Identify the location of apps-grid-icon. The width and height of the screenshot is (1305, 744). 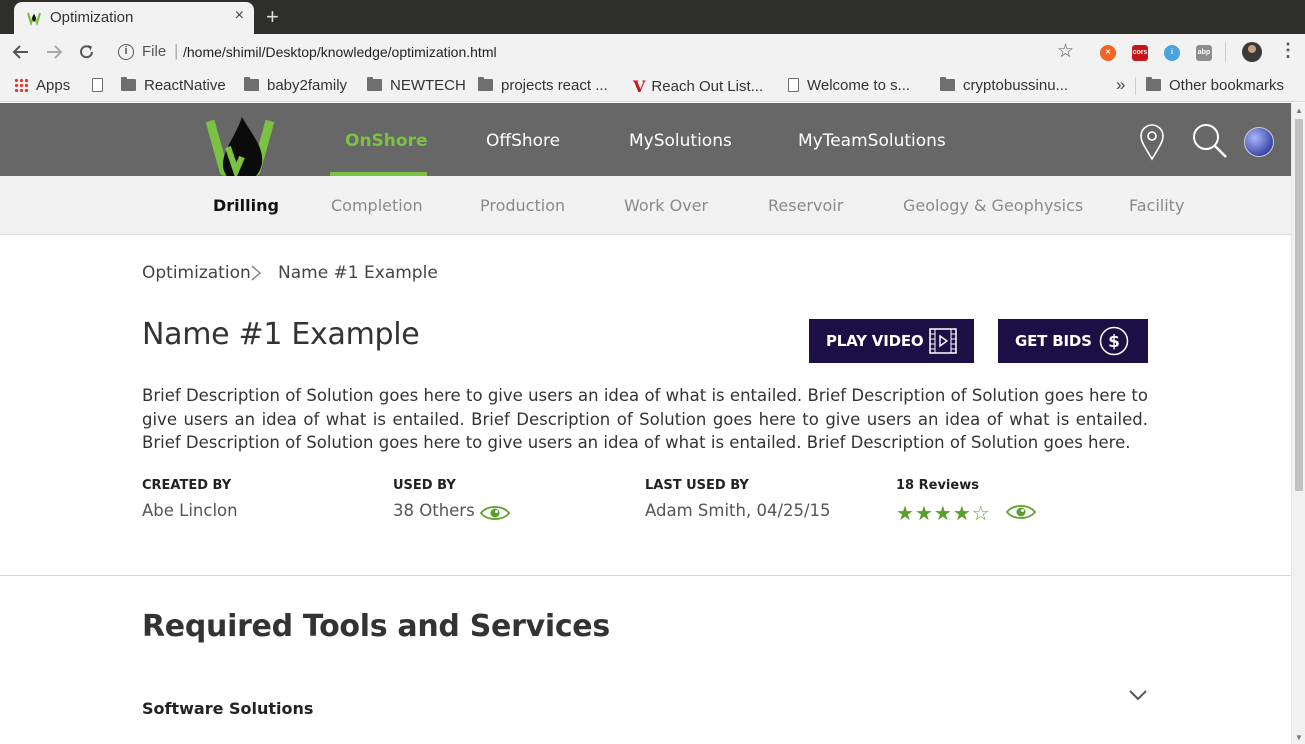
(21, 85).